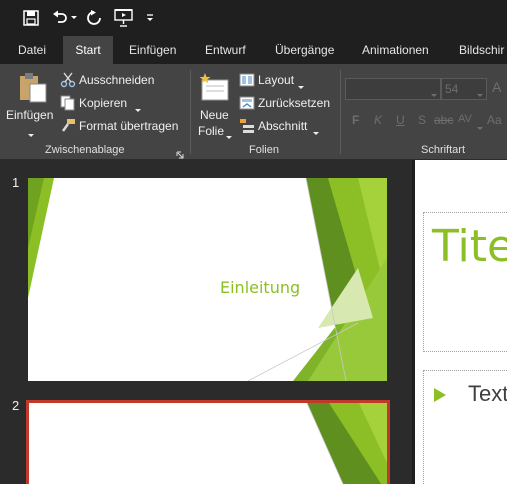  Describe the element at coordinates (68, 82) in the screenshot. I see `scissors-icon` at that location.